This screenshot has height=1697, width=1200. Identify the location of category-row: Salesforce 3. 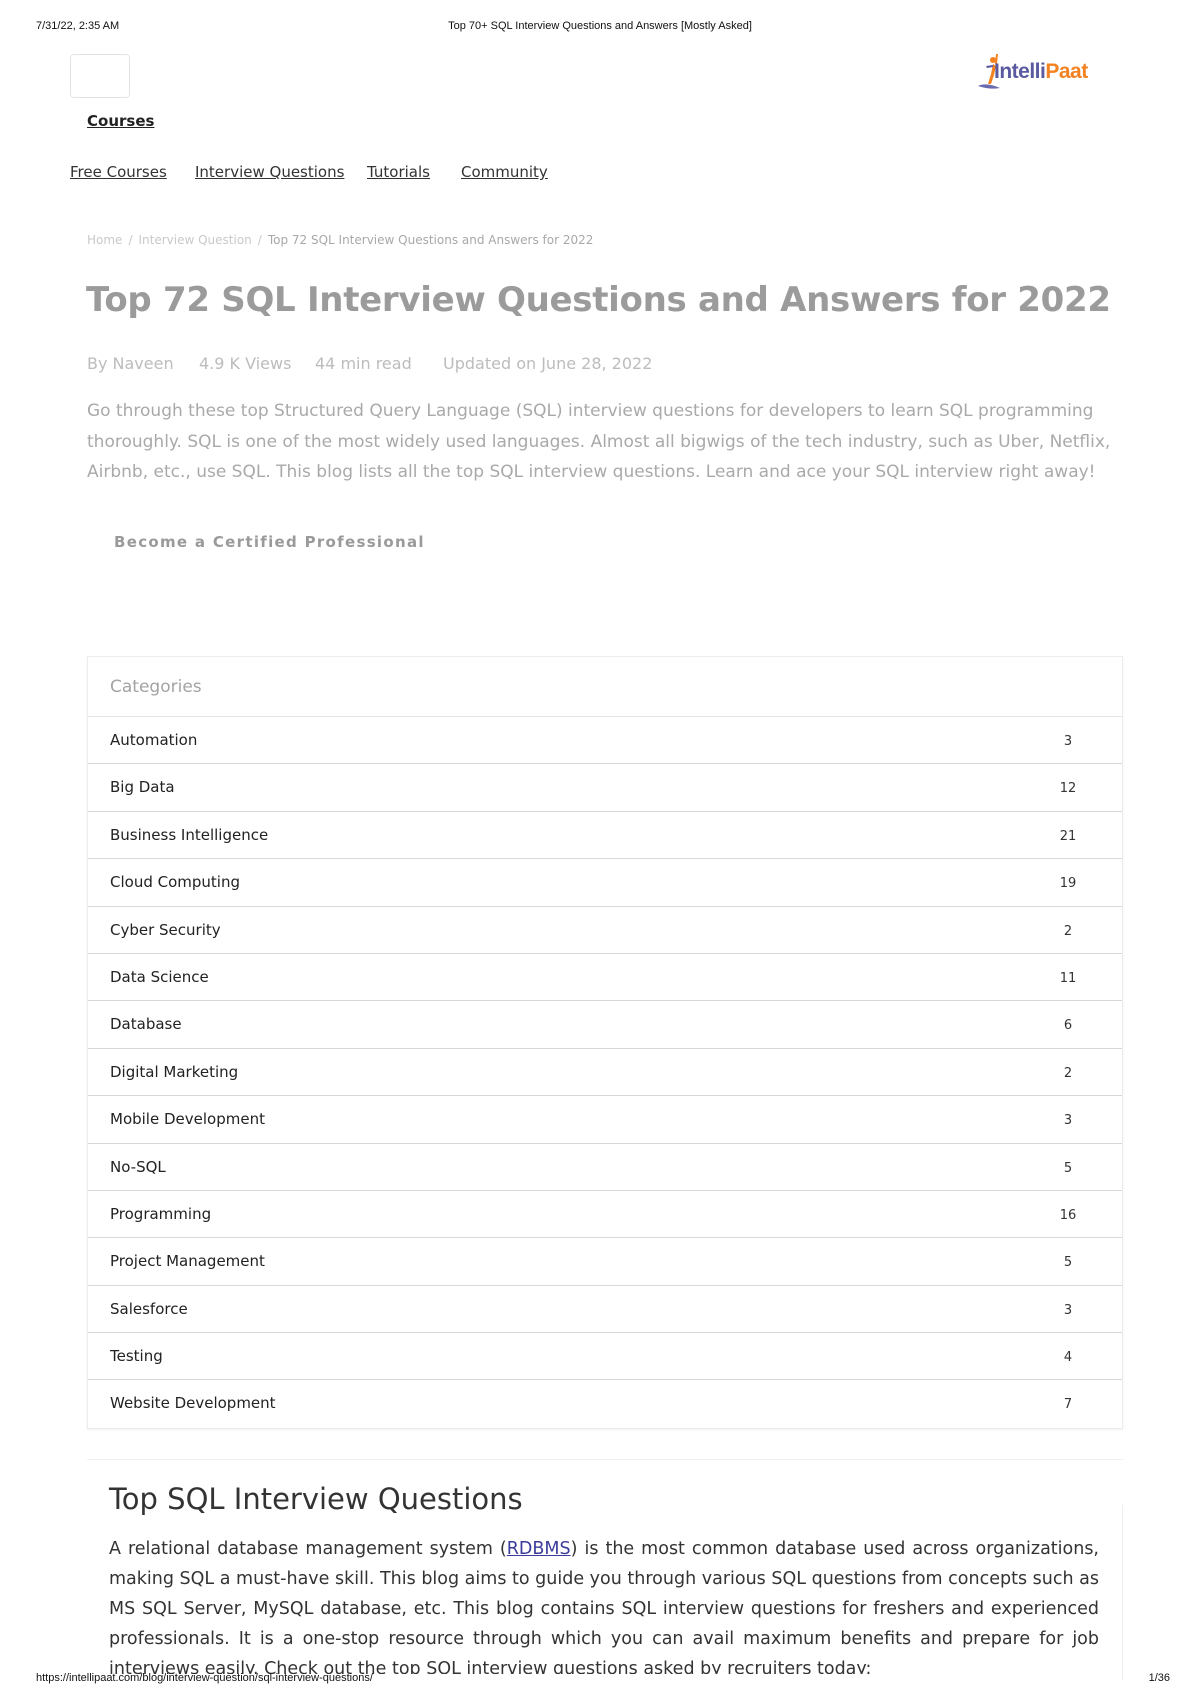
(605, 1310).